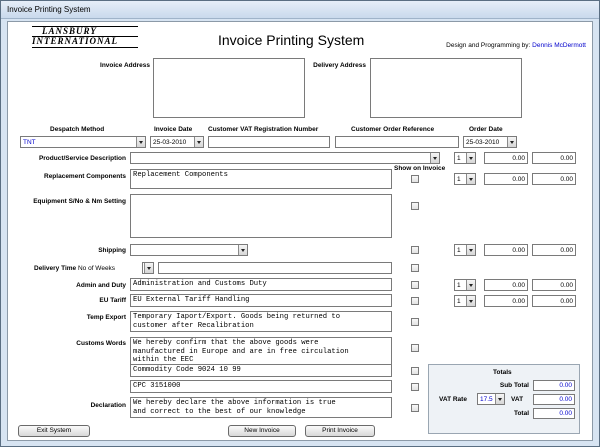 The width and height of the screenshot is (600, 447). What do you see at coordinates (285, 158) in the screenshot?
I see `product-description-select` at bounding box center [285, 158].